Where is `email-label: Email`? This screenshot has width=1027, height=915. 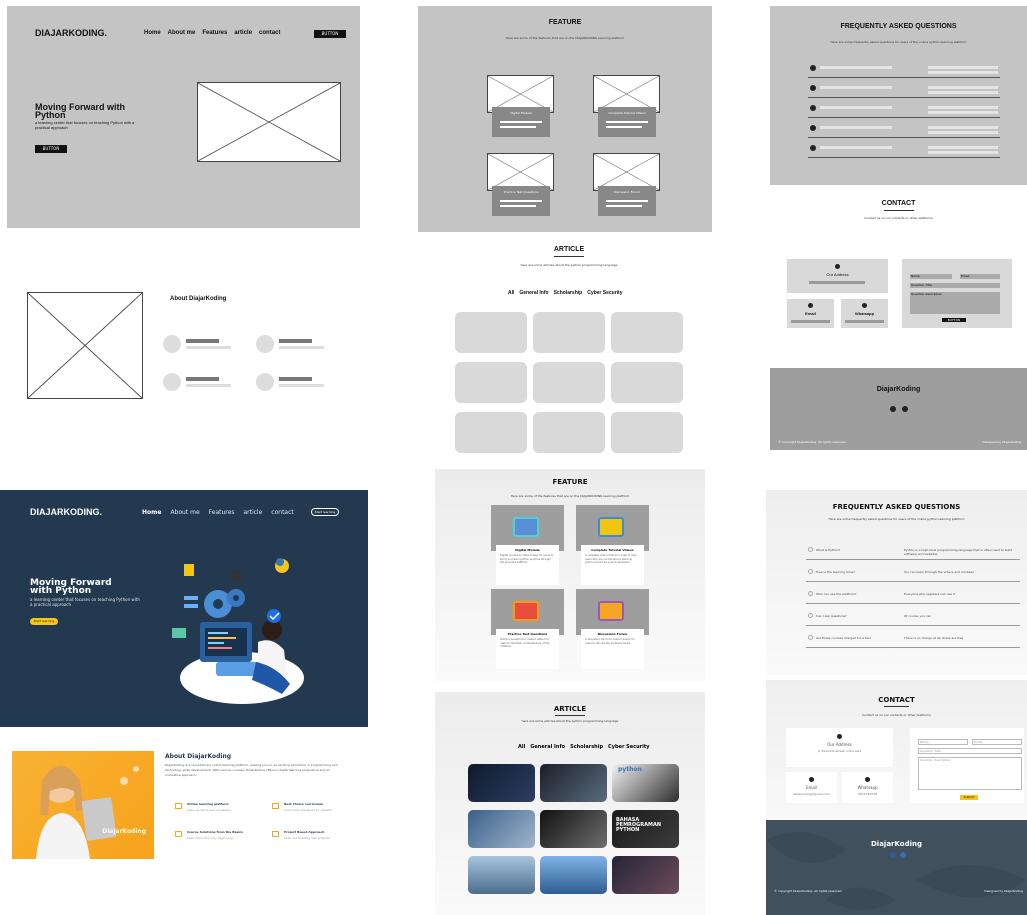
email-label: Email is located at coordinates (811, 787).